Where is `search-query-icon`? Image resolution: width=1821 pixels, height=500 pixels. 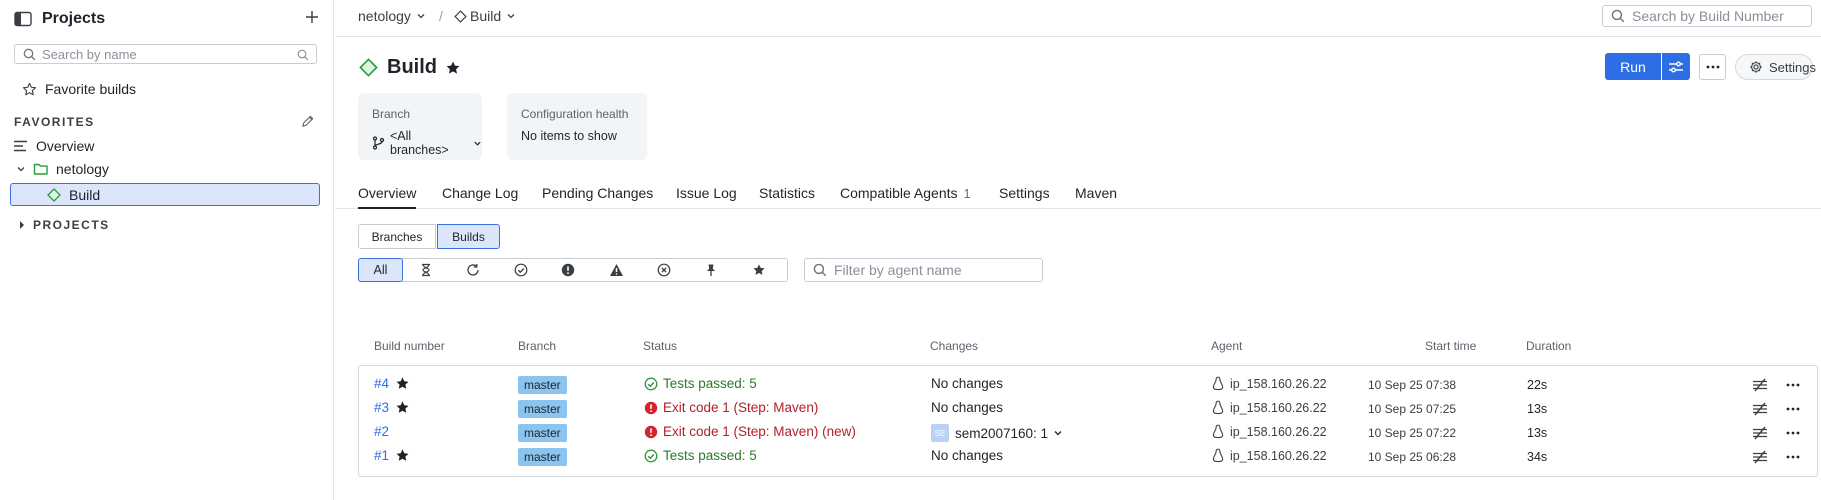 search-query-icon is located at coordinates (303, 55).